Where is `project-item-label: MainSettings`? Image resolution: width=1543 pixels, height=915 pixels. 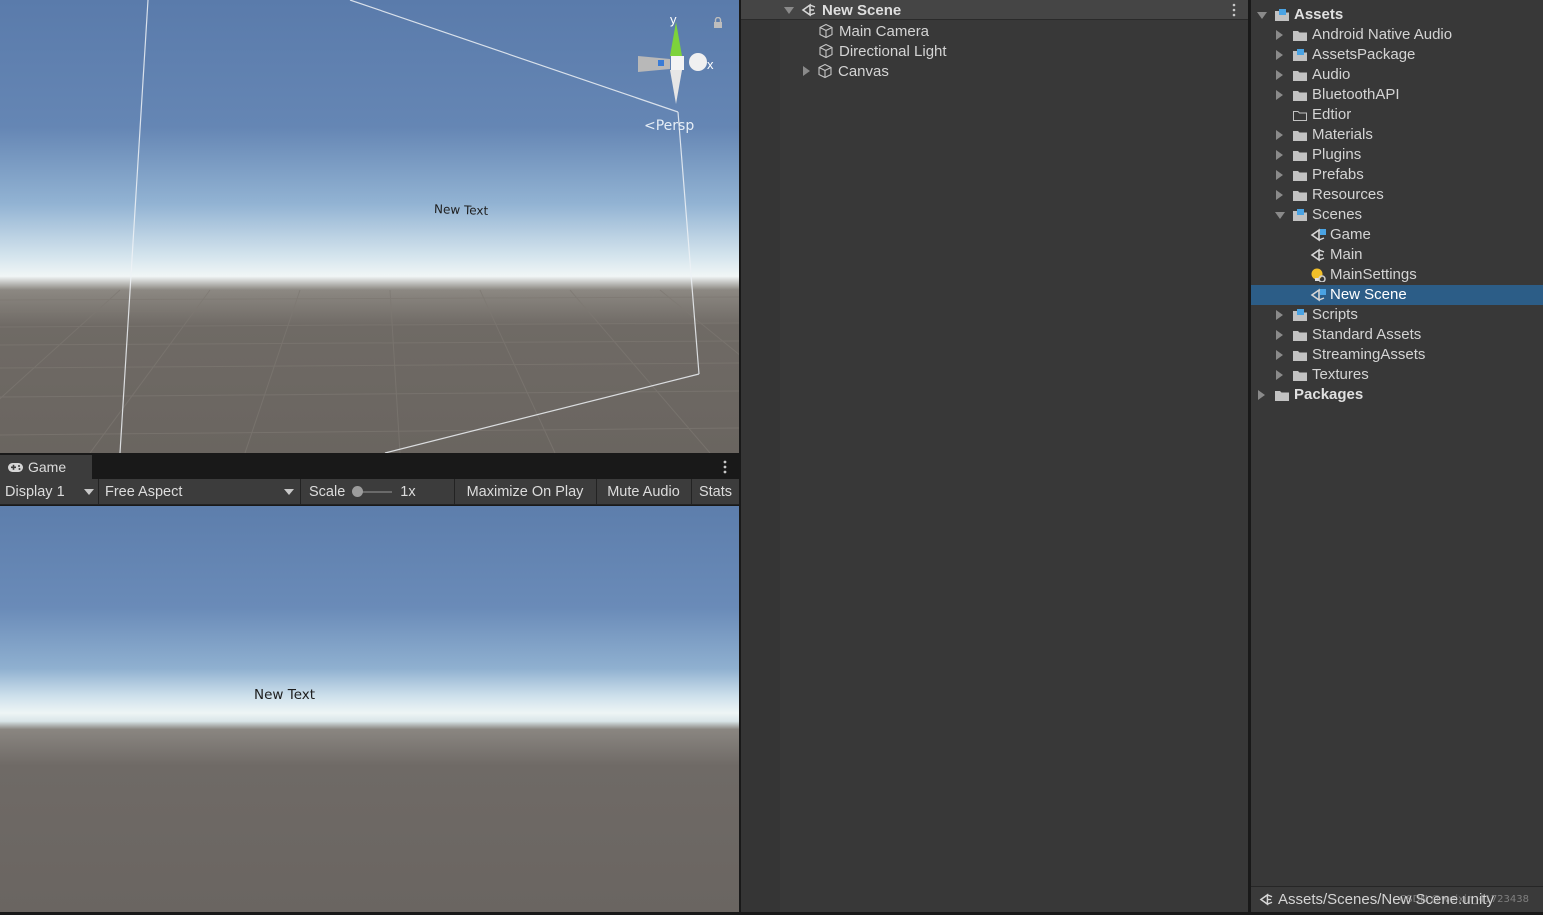
project-item-label: MainSettings is located at coordinates (1373, 274).